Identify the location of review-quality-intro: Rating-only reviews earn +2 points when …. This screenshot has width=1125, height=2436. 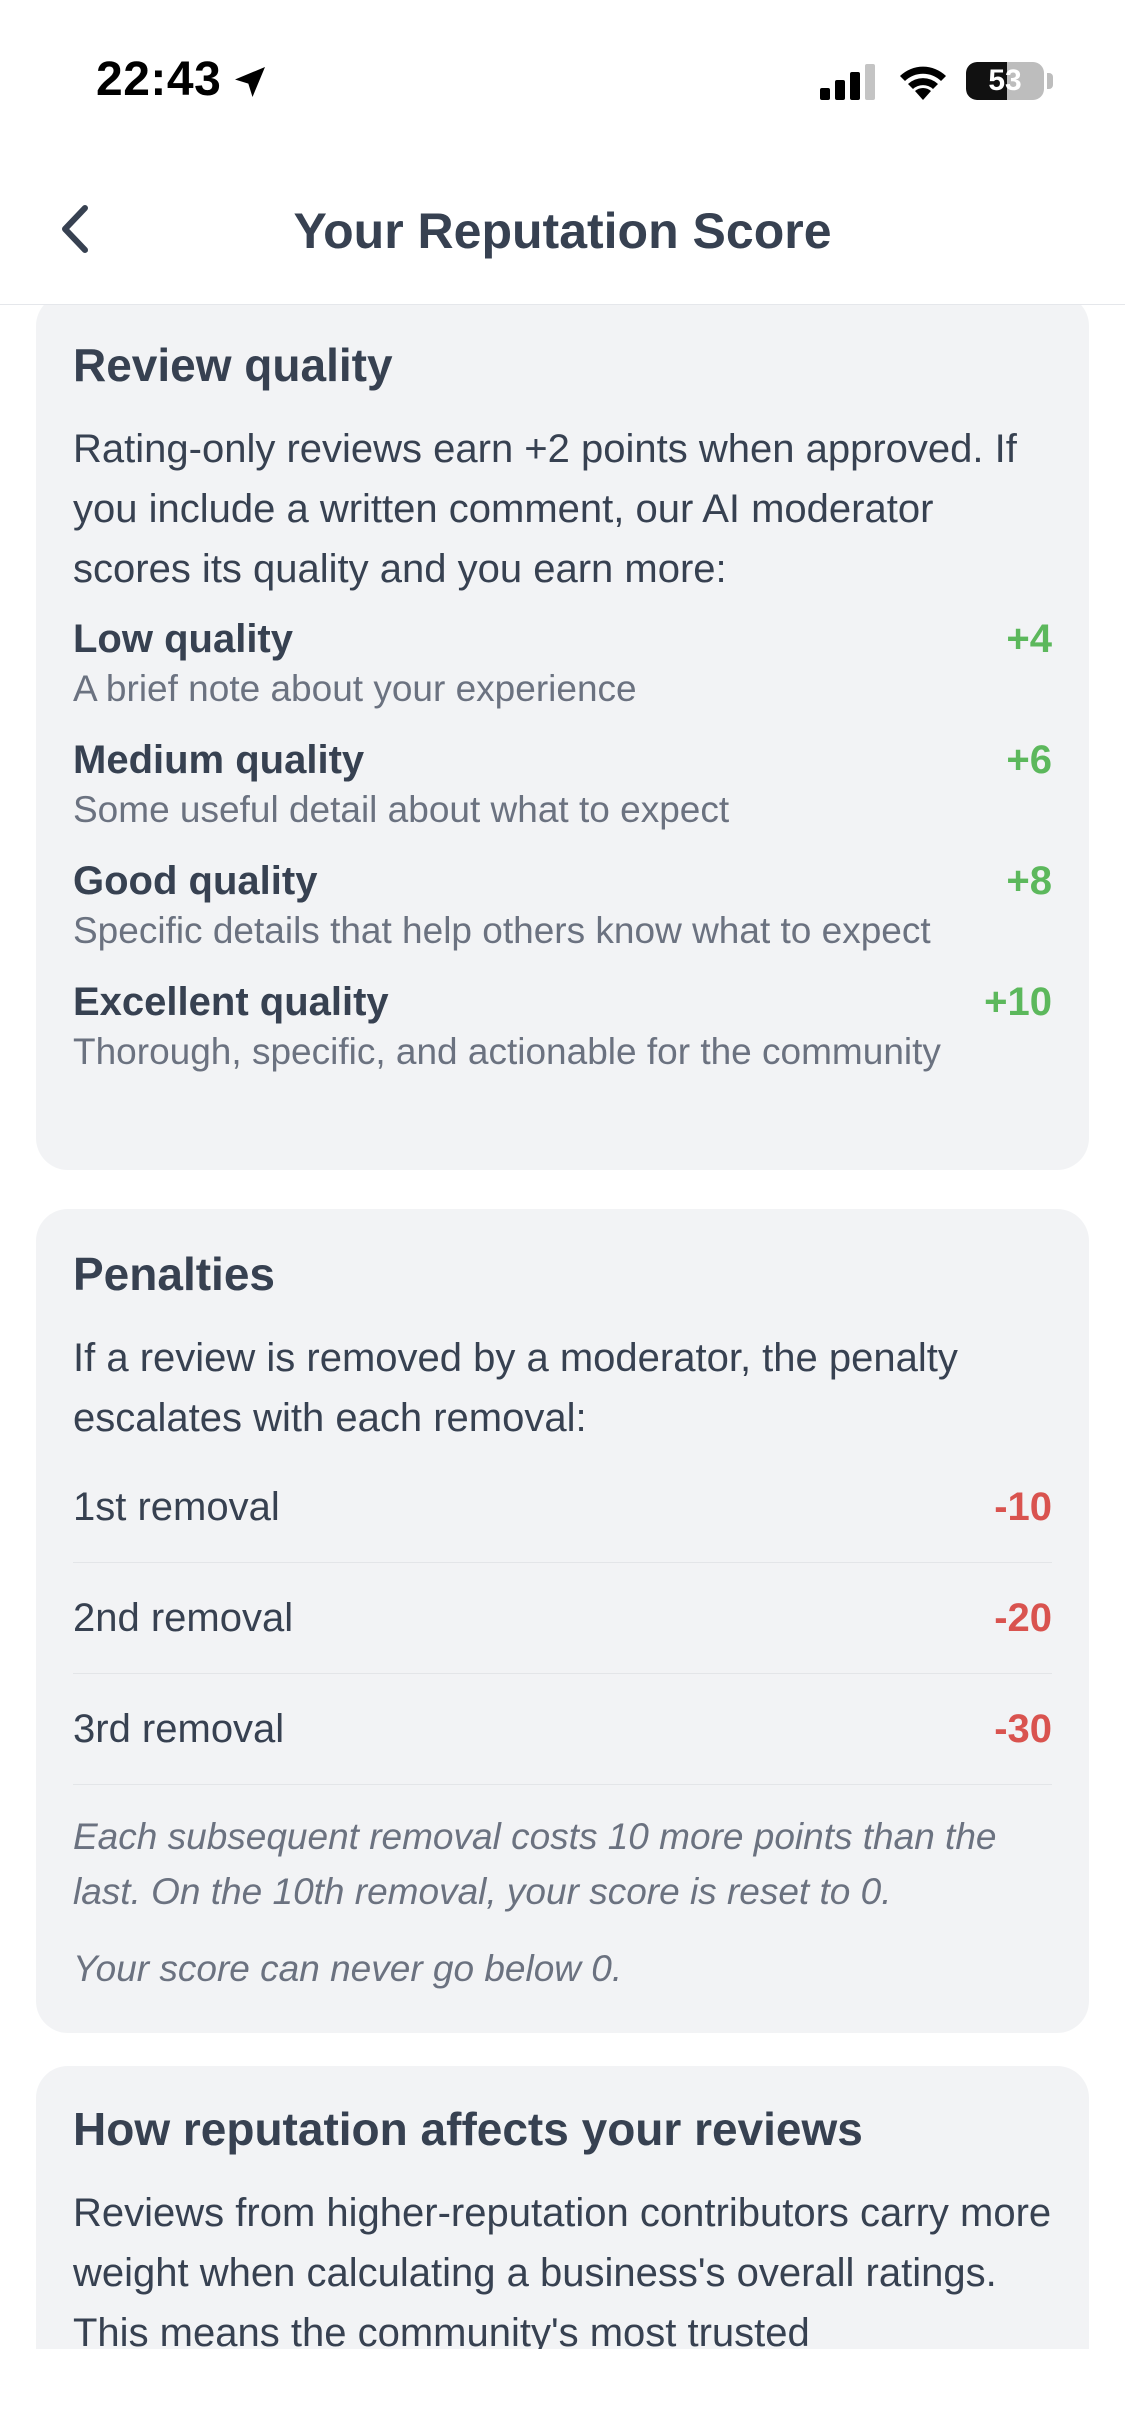
(545, 509).